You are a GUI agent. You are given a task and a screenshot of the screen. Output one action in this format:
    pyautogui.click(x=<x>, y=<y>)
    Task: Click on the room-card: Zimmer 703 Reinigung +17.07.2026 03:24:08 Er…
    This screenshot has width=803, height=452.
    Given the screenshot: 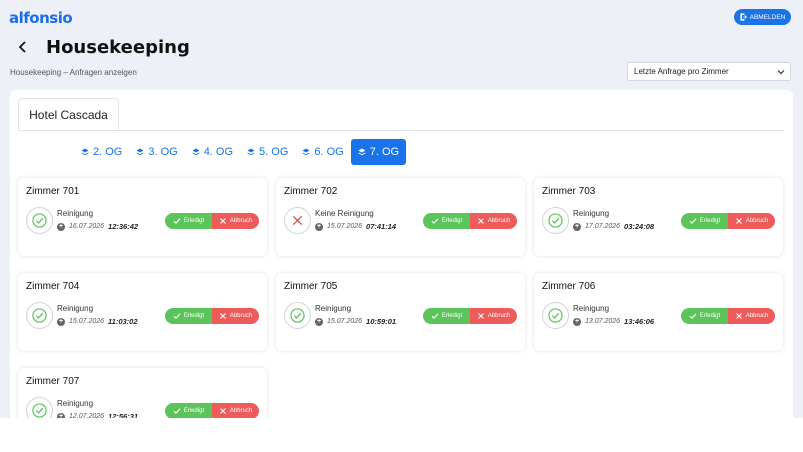 What is the action you would take?
    pyautogui.click(x=658, y=217)
    